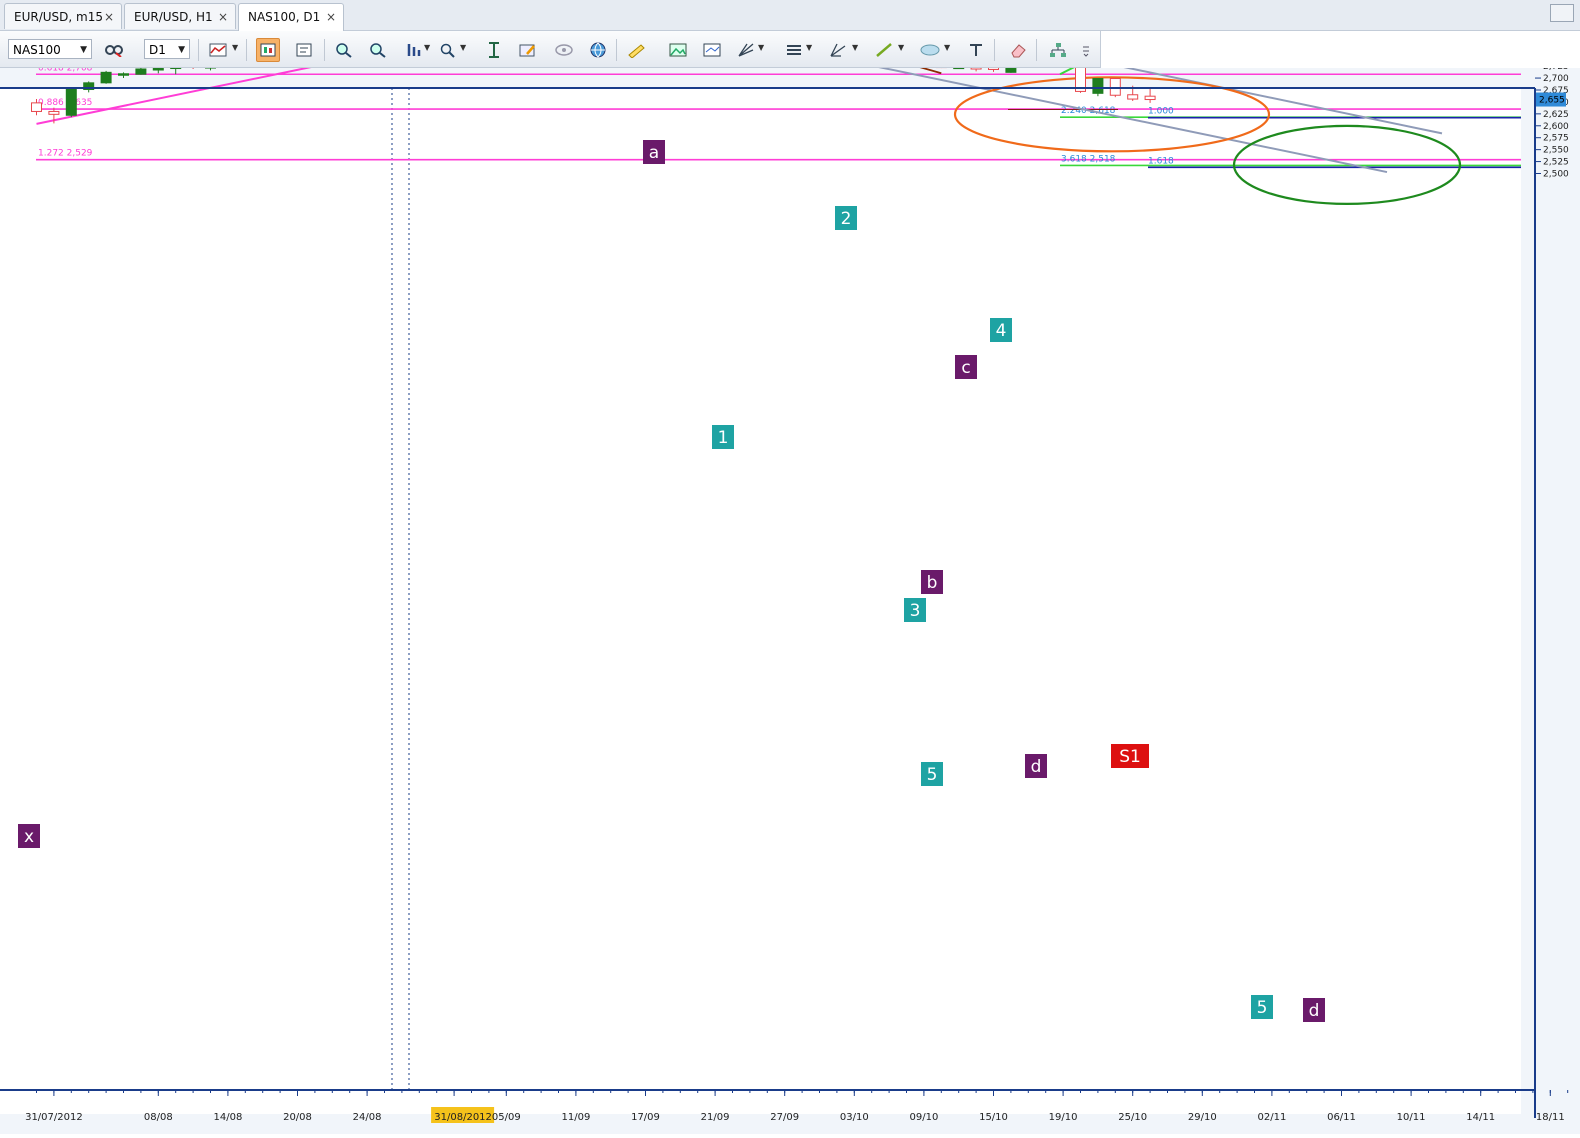 The height and width of the screenshot is (1138, 1580). I want to click on y-tick-label: 2,725, so click(1556, 70).